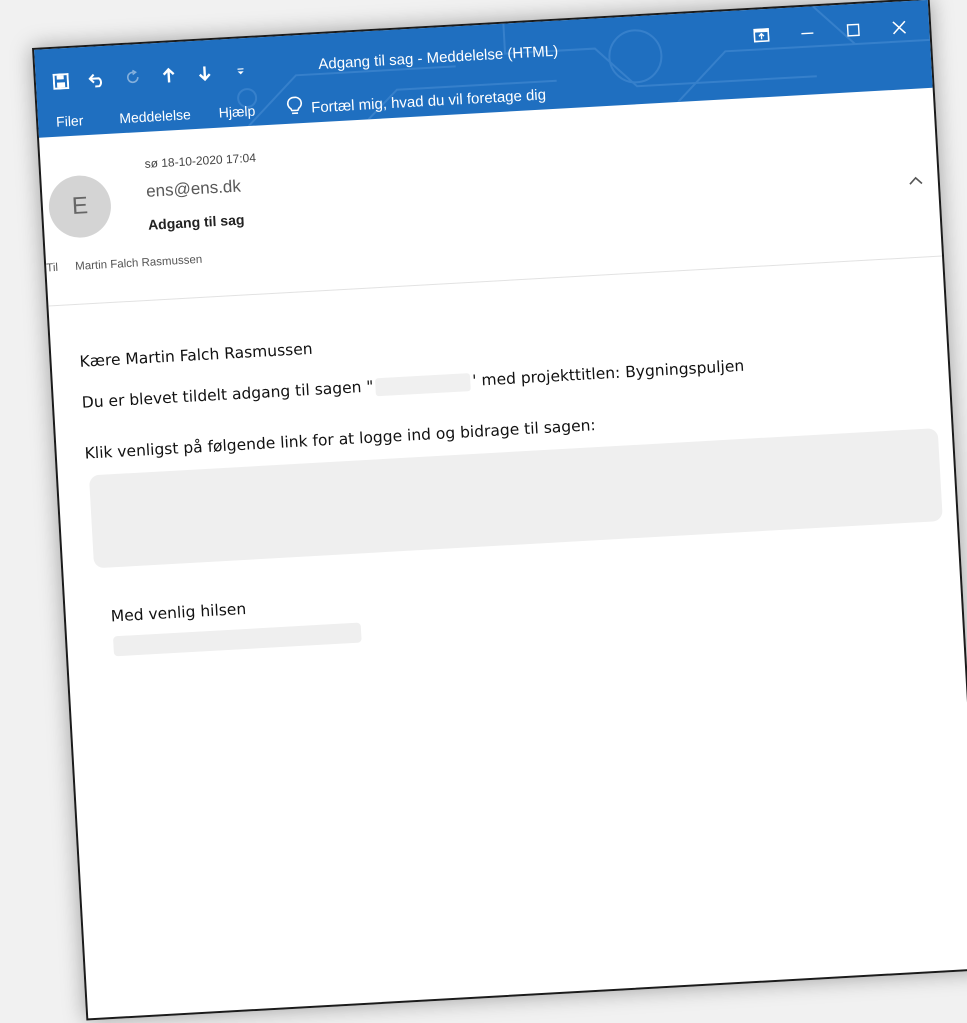 This screenshot has width=967, height=1023. I want to click on recipient-row: Til Martin Falch Rasmussen, so click(124, 264).